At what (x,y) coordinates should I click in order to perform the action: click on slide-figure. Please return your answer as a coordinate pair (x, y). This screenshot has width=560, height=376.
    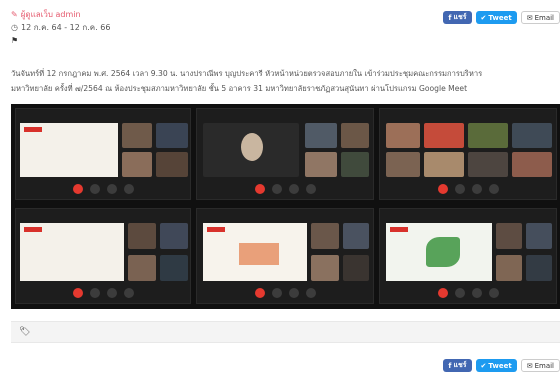
    Looking at the image, I should click on (259, 254).